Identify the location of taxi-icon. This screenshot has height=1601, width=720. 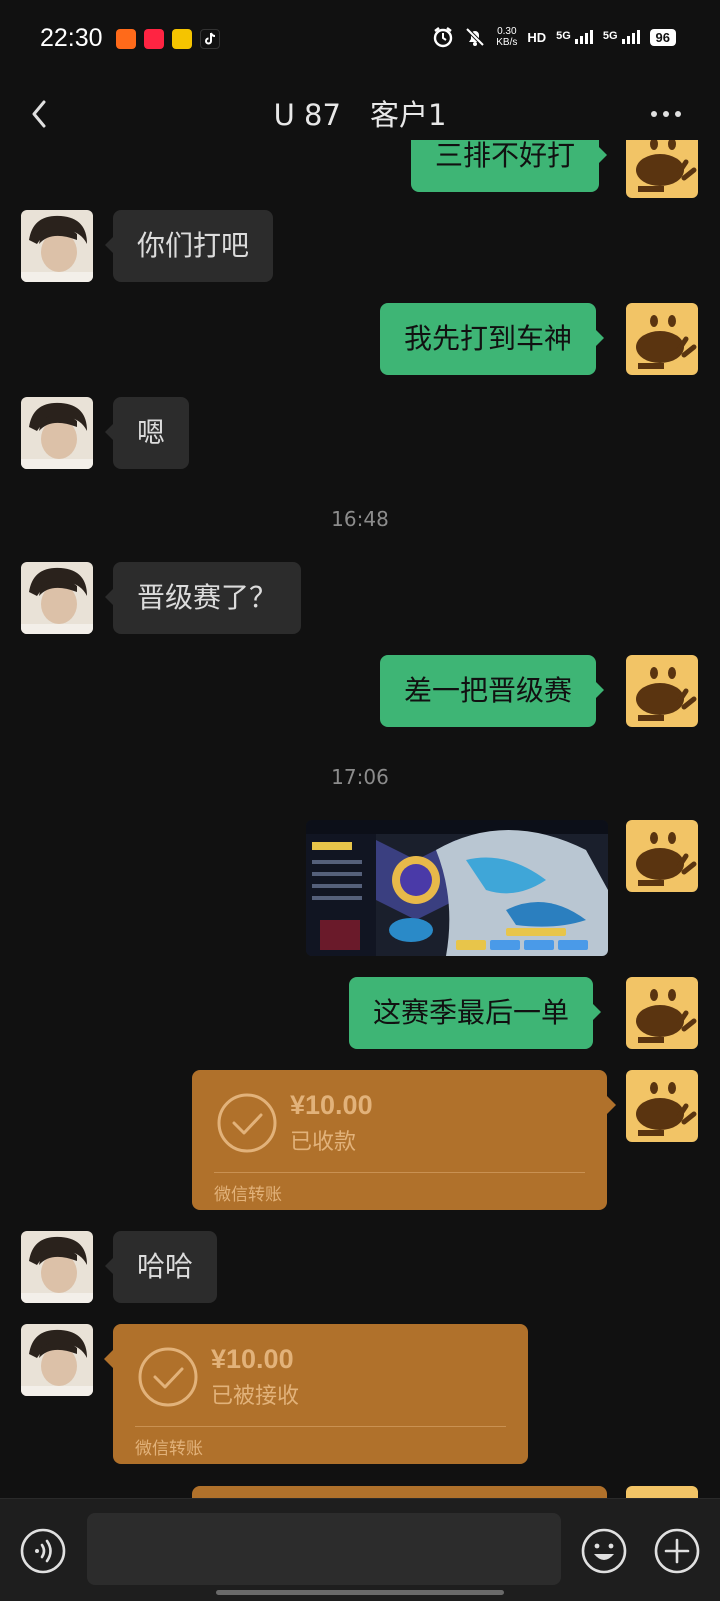
(182, 39).